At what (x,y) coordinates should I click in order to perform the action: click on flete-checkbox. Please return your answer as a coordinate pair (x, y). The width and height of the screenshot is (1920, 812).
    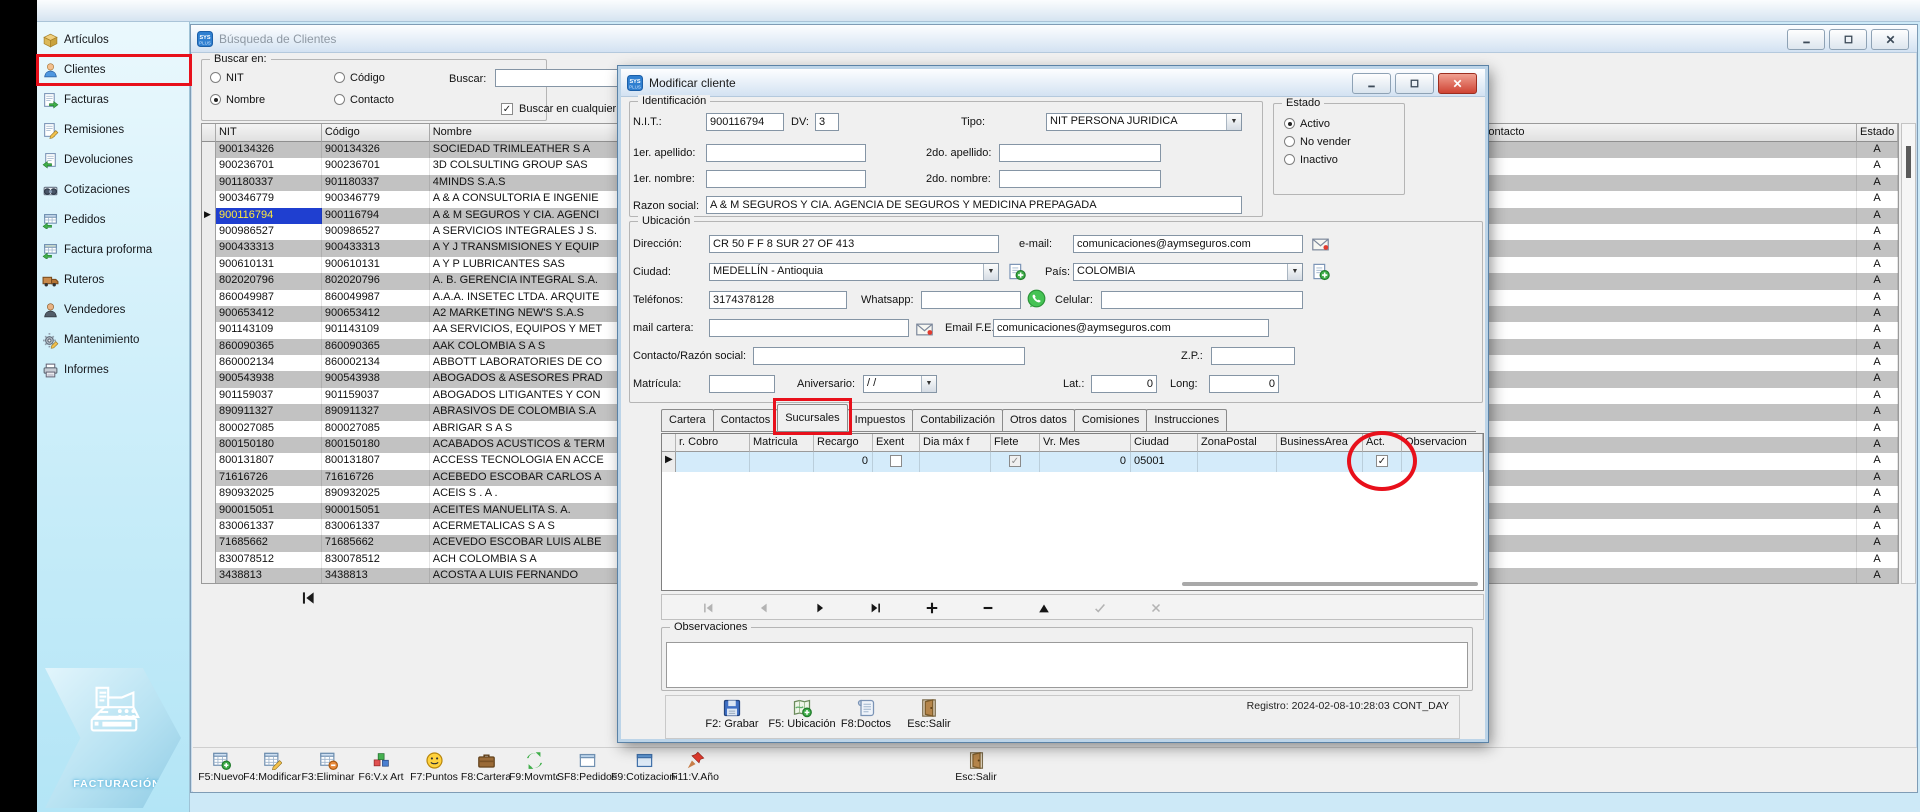
    Looking at the image, I should click on (1015, 461).